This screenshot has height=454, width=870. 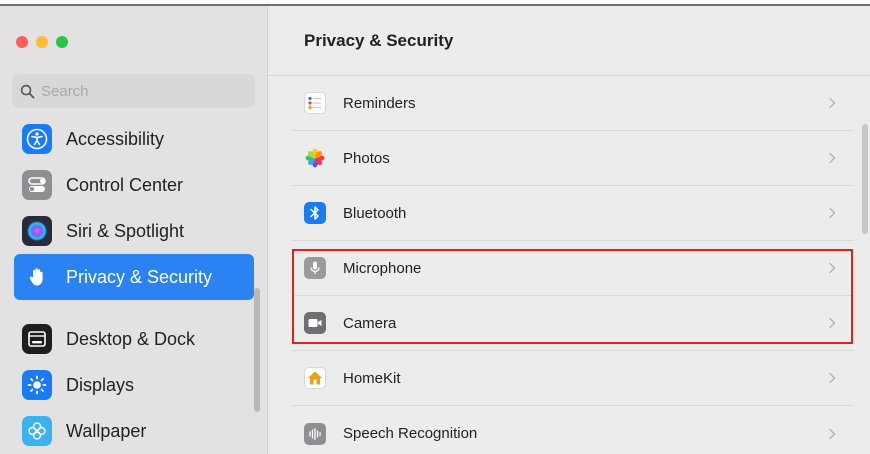 What do you see at coordinates (37, 339) in the screenshot?
I see `dock-icon` at bounding box center [37, 339].